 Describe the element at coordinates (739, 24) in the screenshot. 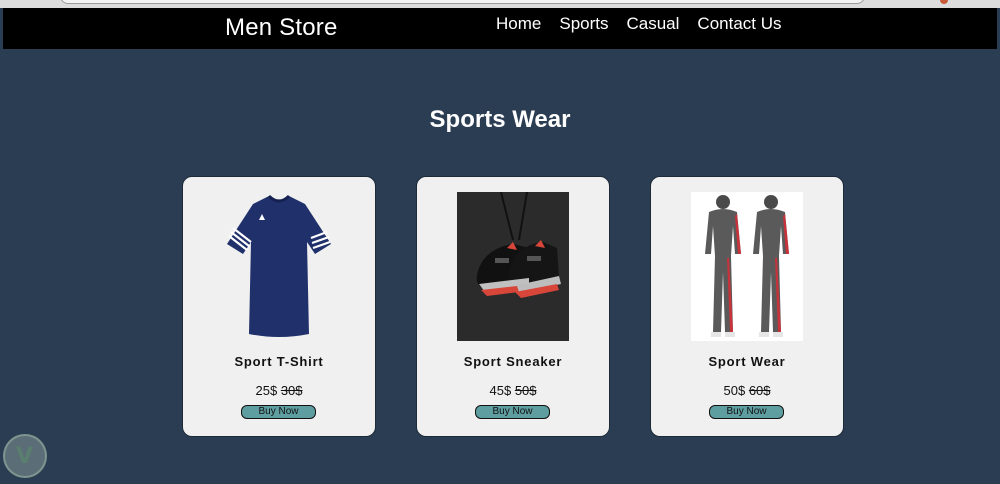

I see `nav-link-contact: Contact Us` at that location.